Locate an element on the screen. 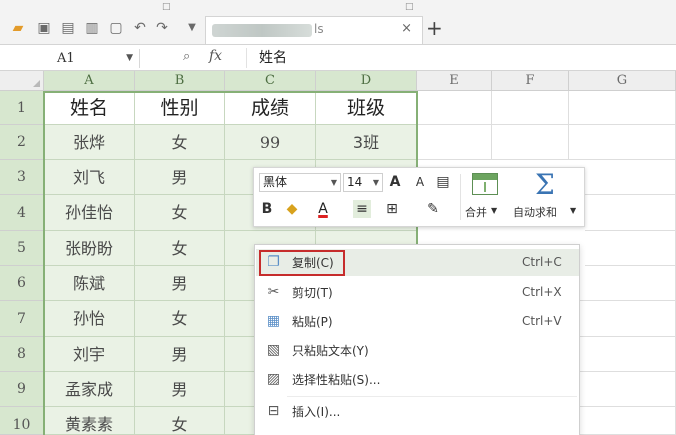 This screenshot has width=676, height=435. cell-d1: 班级 is located at coordinates (366, 108).